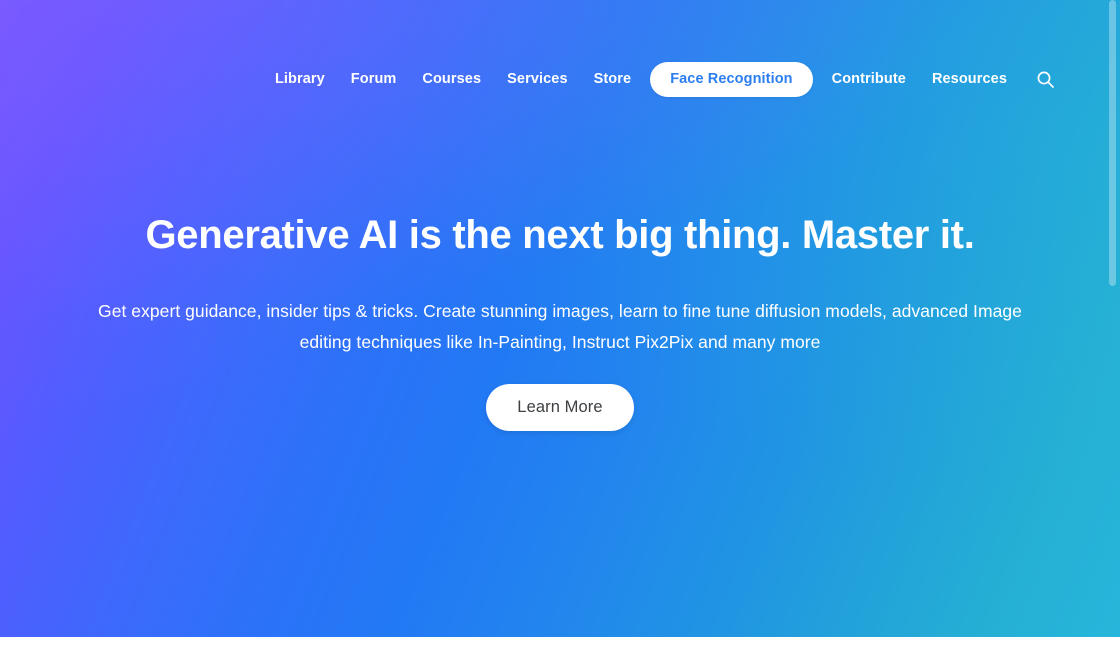  I want to click on hero-cta-container: Learn More, so click(560, 407).